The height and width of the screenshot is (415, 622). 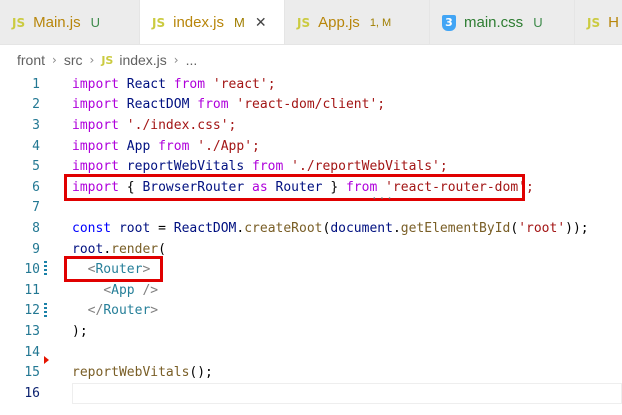 I want to click on line-number: 2, so click(x=36, y=105).